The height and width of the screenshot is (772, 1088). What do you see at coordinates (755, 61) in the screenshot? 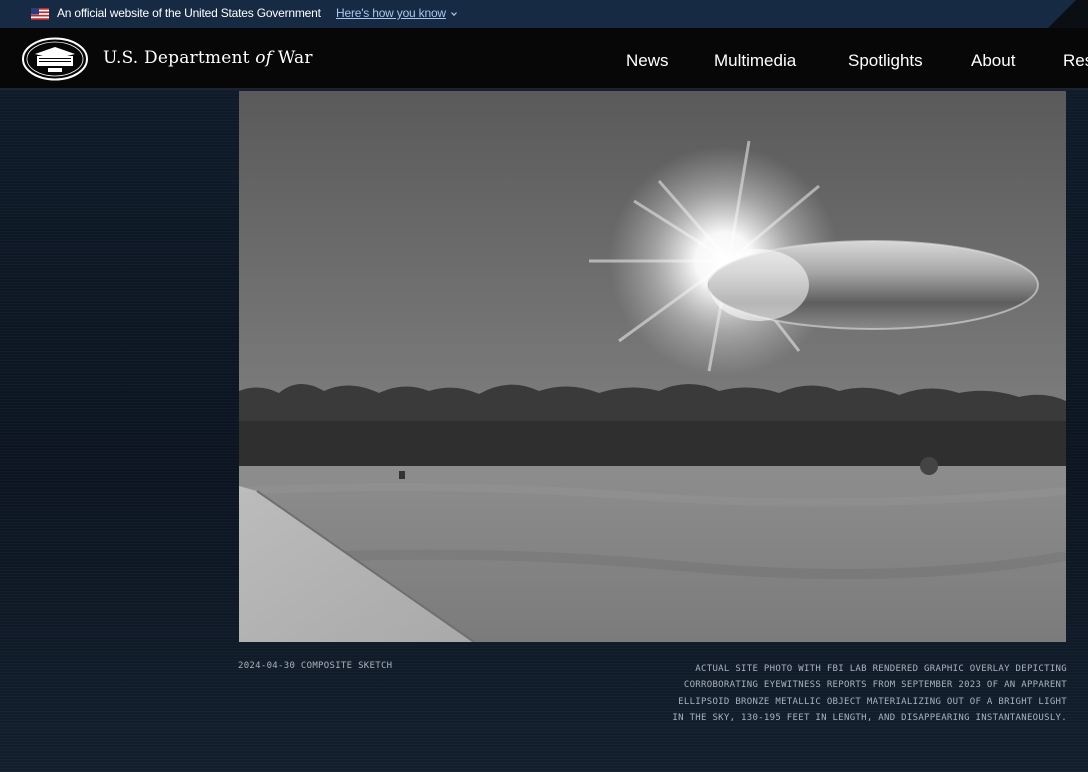
I see `nav-multimedia: Multimedia` at bounding box center [755, 61].